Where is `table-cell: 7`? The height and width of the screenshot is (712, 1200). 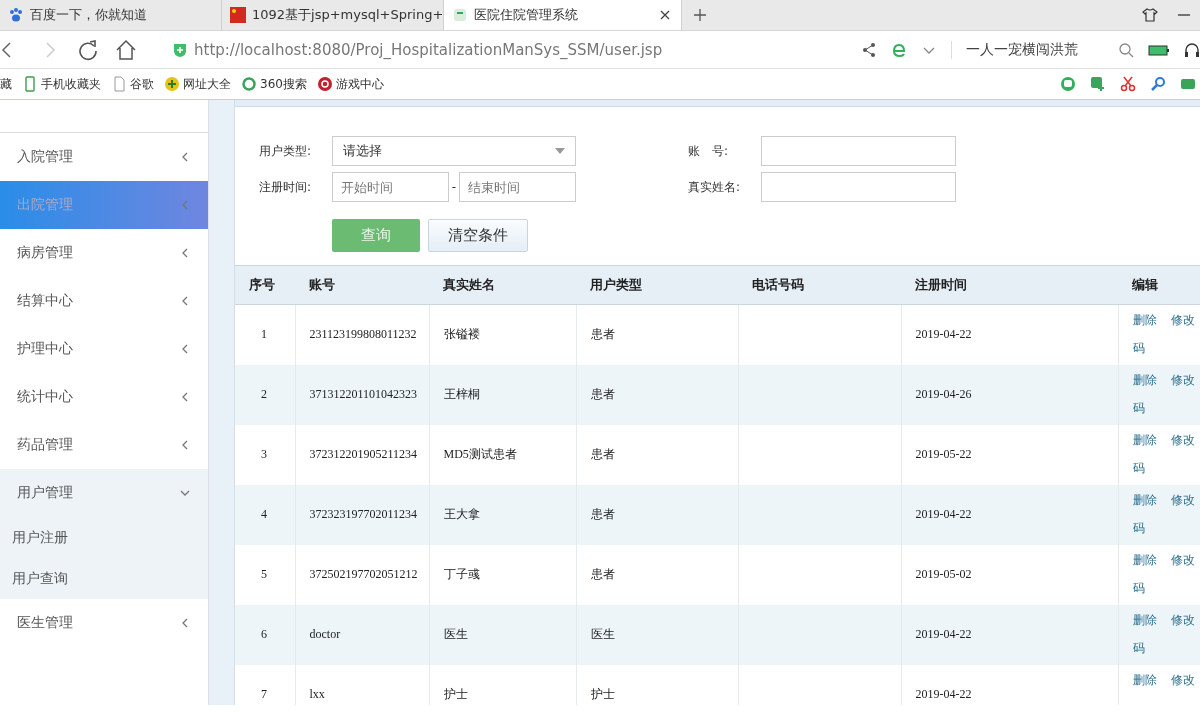 table-cell: 7 is located at coordinates (264, 694).